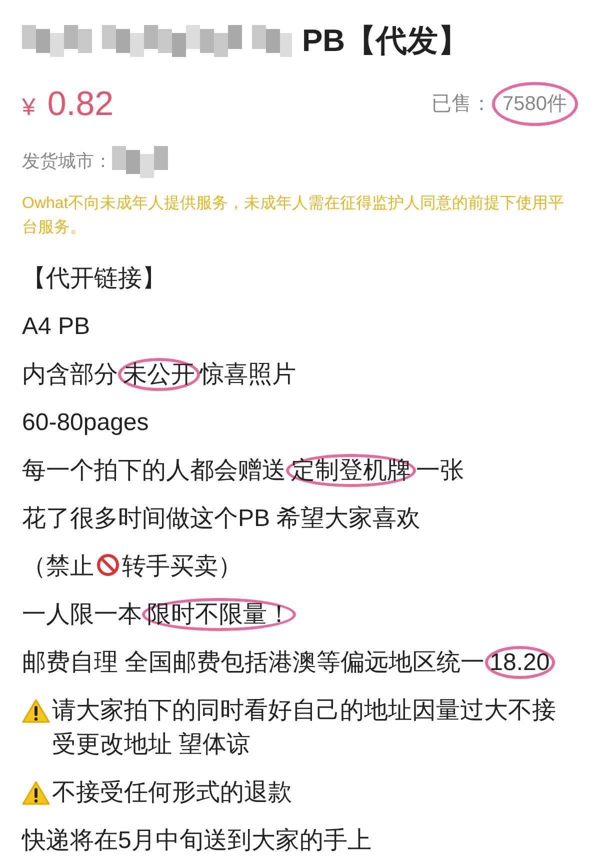 This screenshot has width=600, height=868. I want to click on description-text: 请大家拍下的同时看好自己的地址因量过大不接受更改地址 望体谅, so click(304, 728).